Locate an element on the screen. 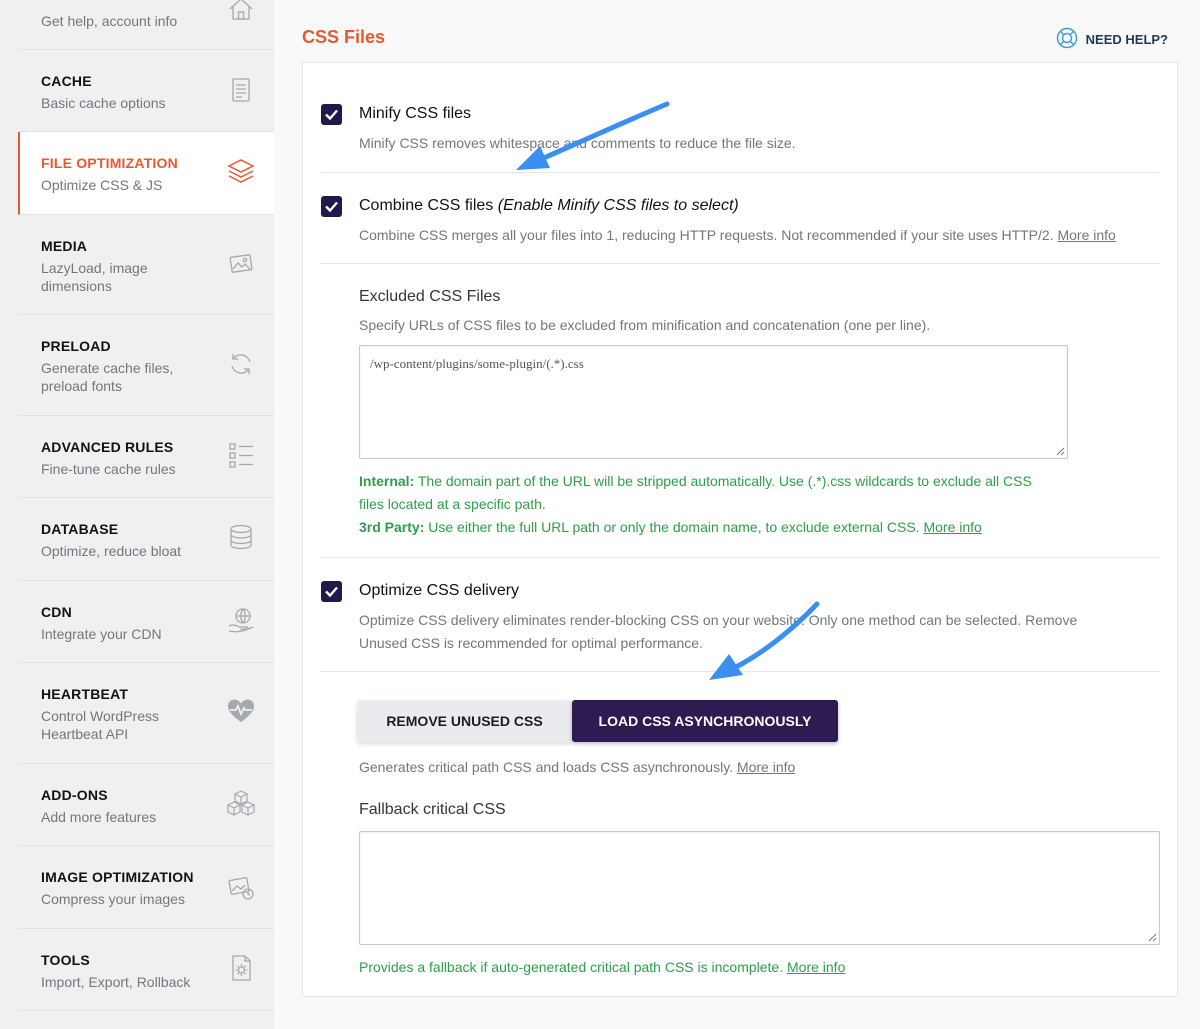 Image resolution: width=1200 pixels, height=1029 pixels. sidebar-item-desc: Add more features is located at coordinates (99, 817).